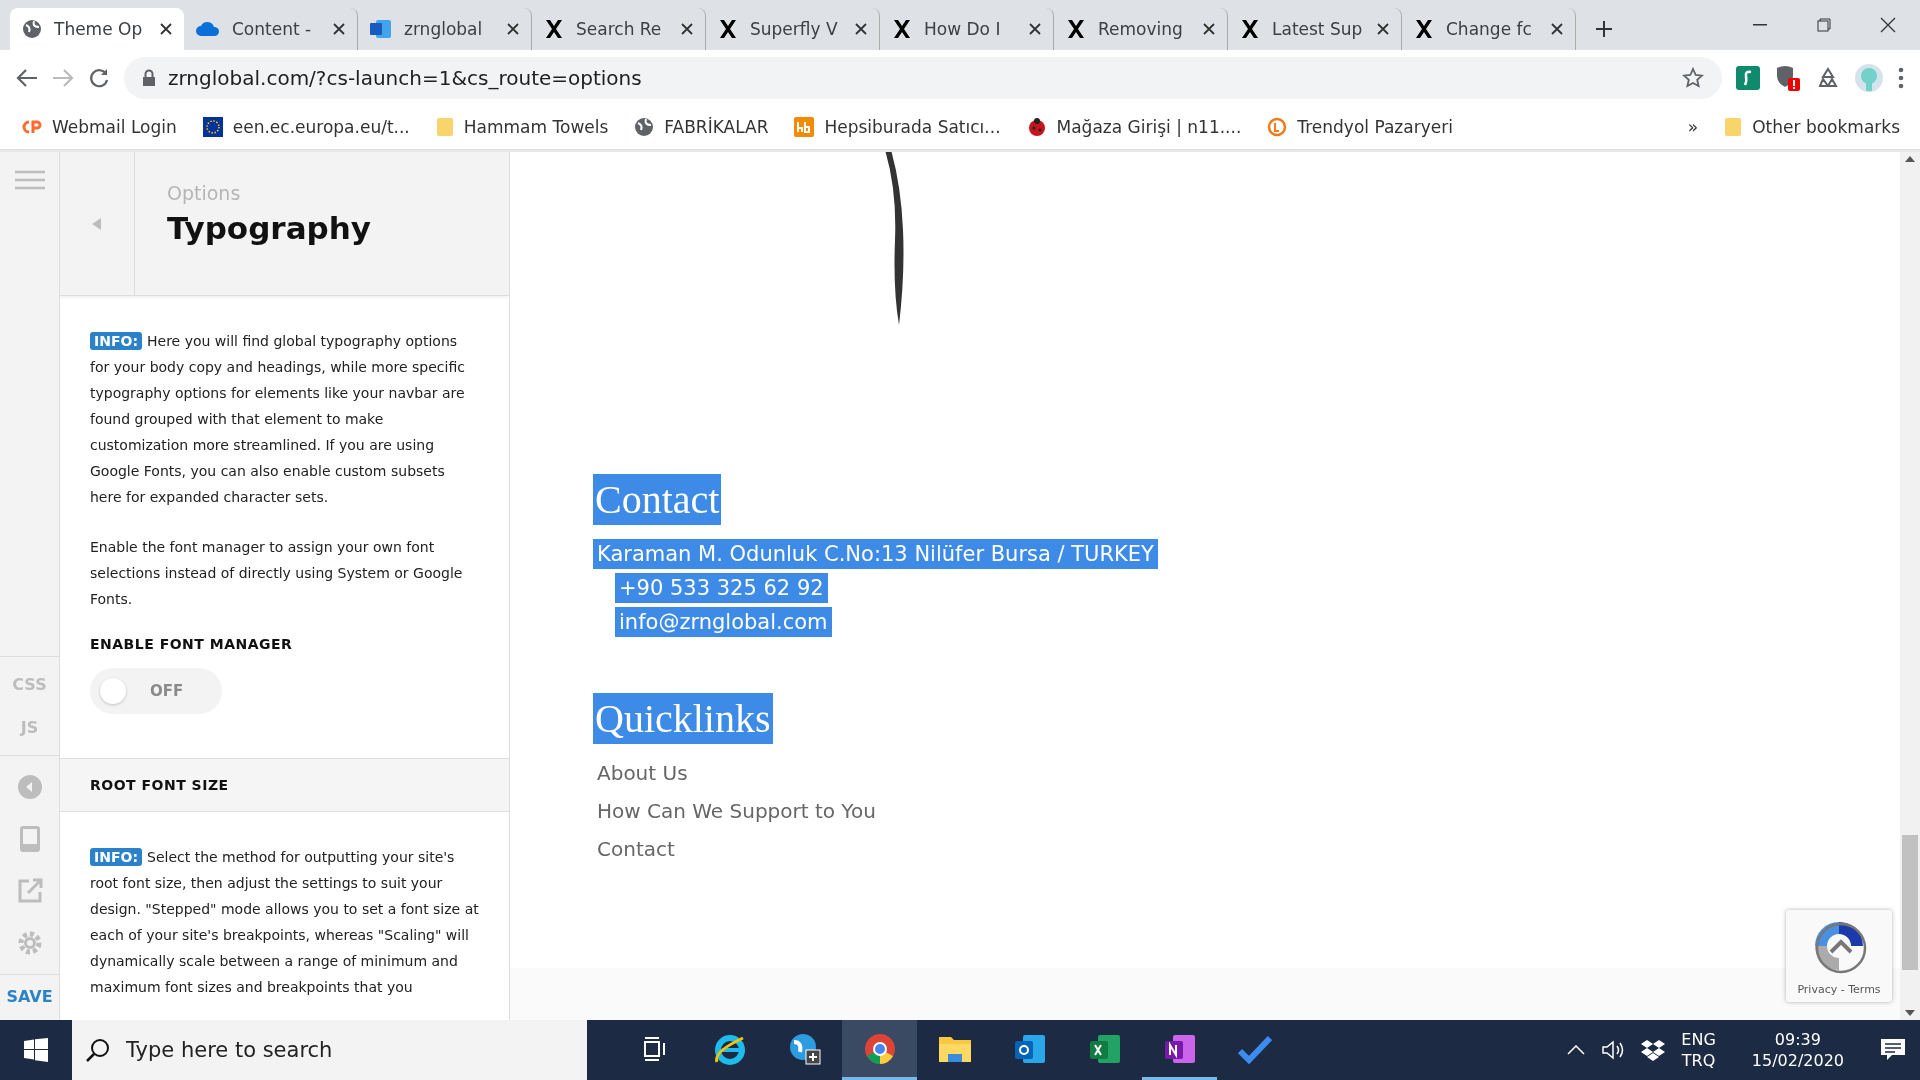  Describe the element at coordinates (1693, 77) in the screenshot. I see `star-icon` at that location.